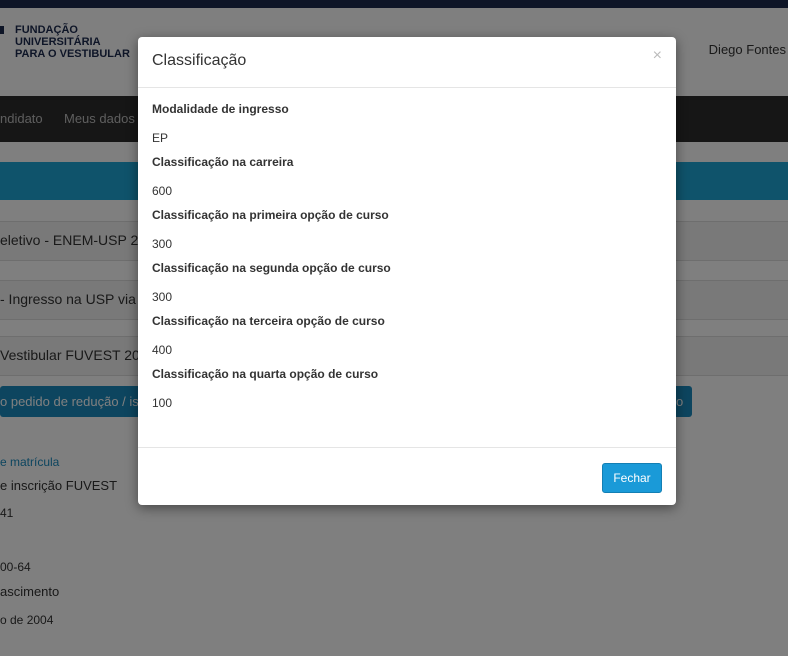 This screenshot has width=788, height=656. What do you see at coordinates (162, 297) in the screenshot?
I see `field-value-segunda-opcao: 300` at bounding box center [162, 297].